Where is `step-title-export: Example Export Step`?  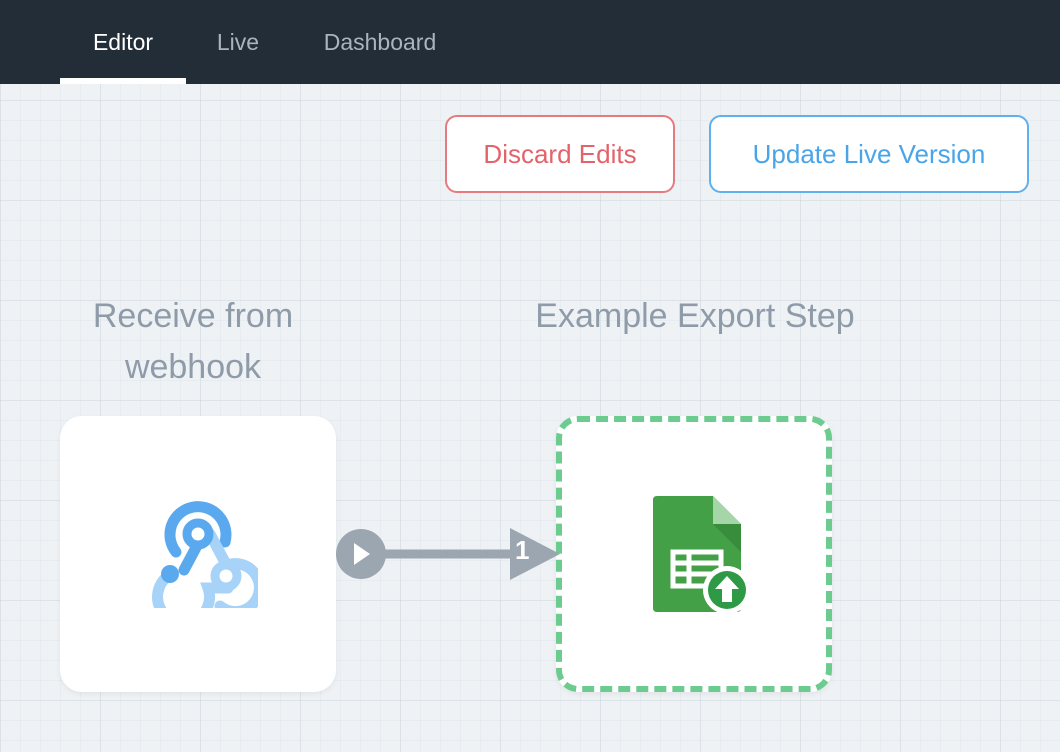 step-title-export: Example Export Step is located at coordinates (695, 316).